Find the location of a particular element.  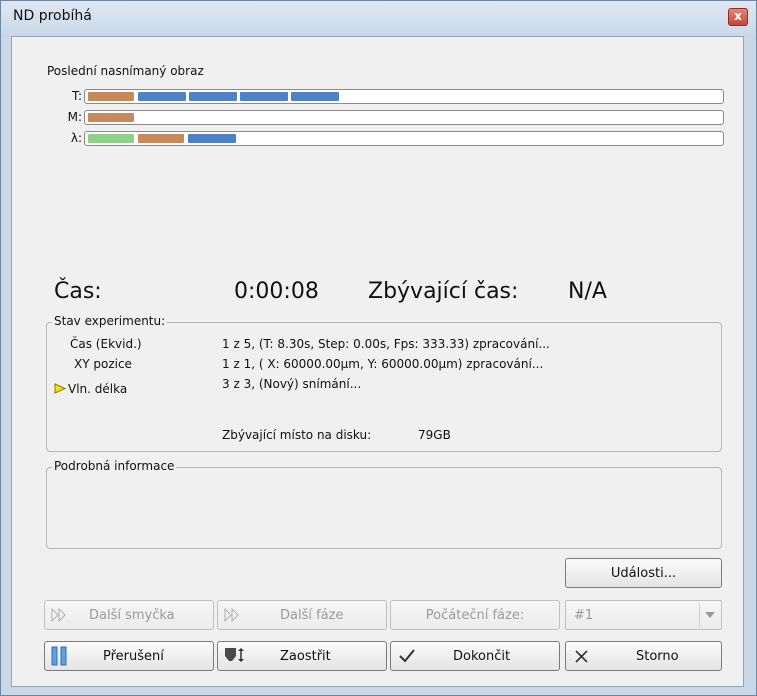

pause-button: Přerušení is located at coordinates (129, 656).